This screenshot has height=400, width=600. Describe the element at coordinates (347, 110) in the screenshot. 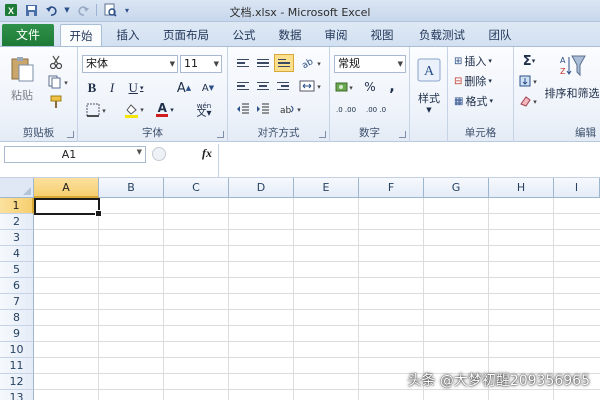

I see `increase-decimal-button: .0 .00` at that location.